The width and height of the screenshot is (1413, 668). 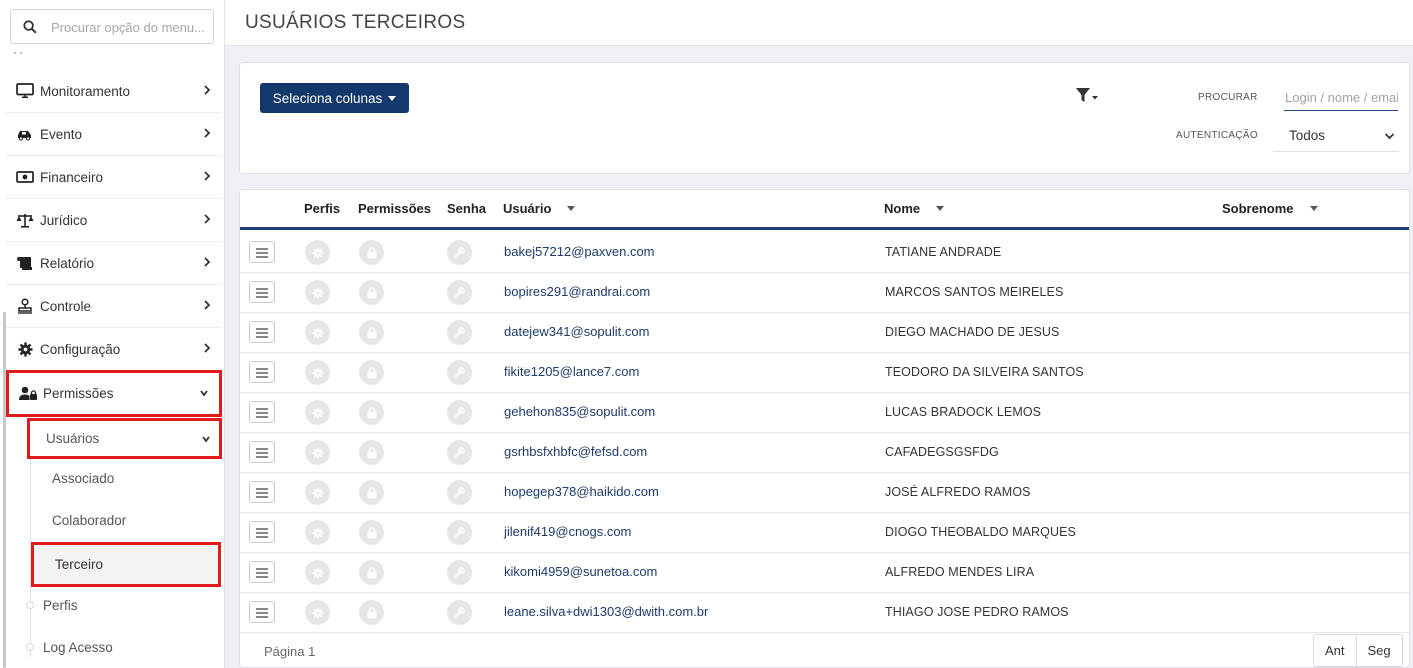 What do you see at coordinates (527, 208) in the screenshot?
I see `column-header-label: Usuário` at bounding box center [527, 208].